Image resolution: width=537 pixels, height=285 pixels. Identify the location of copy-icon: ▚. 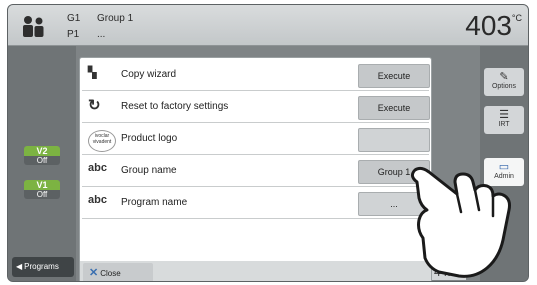
(92, 73).